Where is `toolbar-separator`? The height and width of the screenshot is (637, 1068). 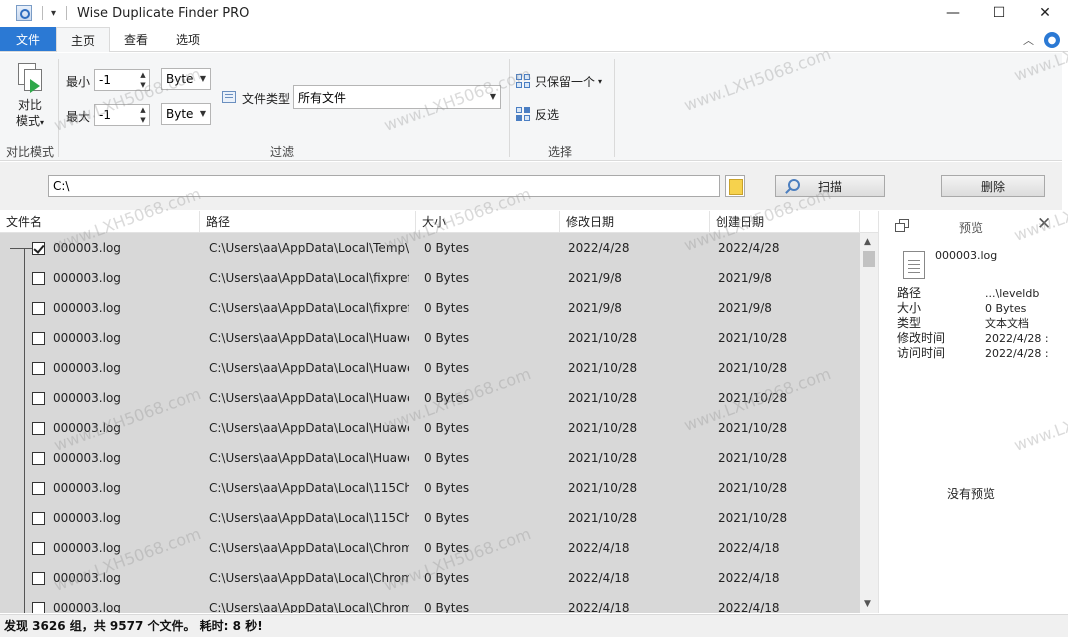
toolbar-separator is located at coordinates (67, 13).